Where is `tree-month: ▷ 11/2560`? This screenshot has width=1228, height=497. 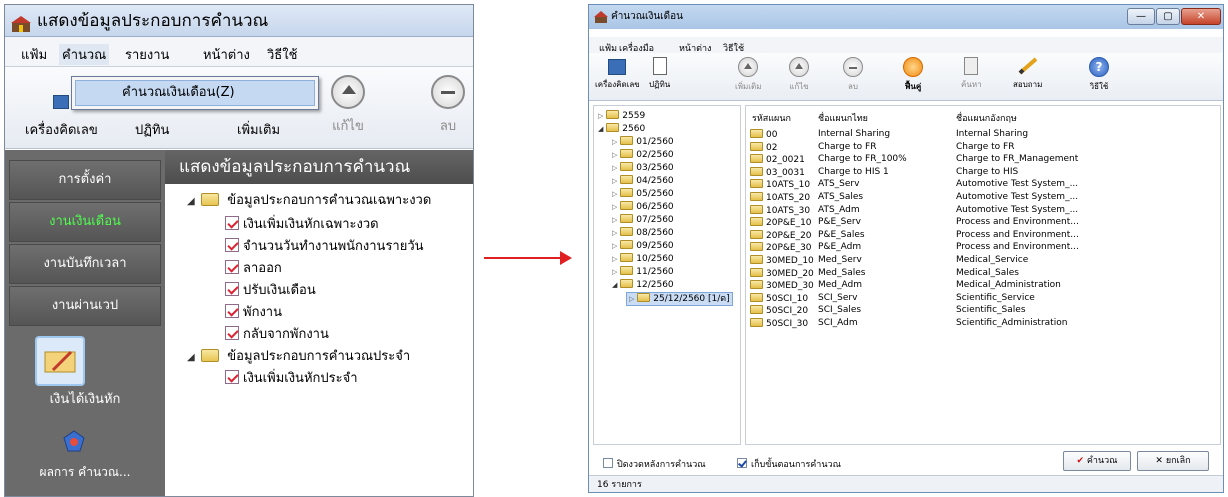 tree-month: ▷ 11/2560 is located at coordinates (643, 272).